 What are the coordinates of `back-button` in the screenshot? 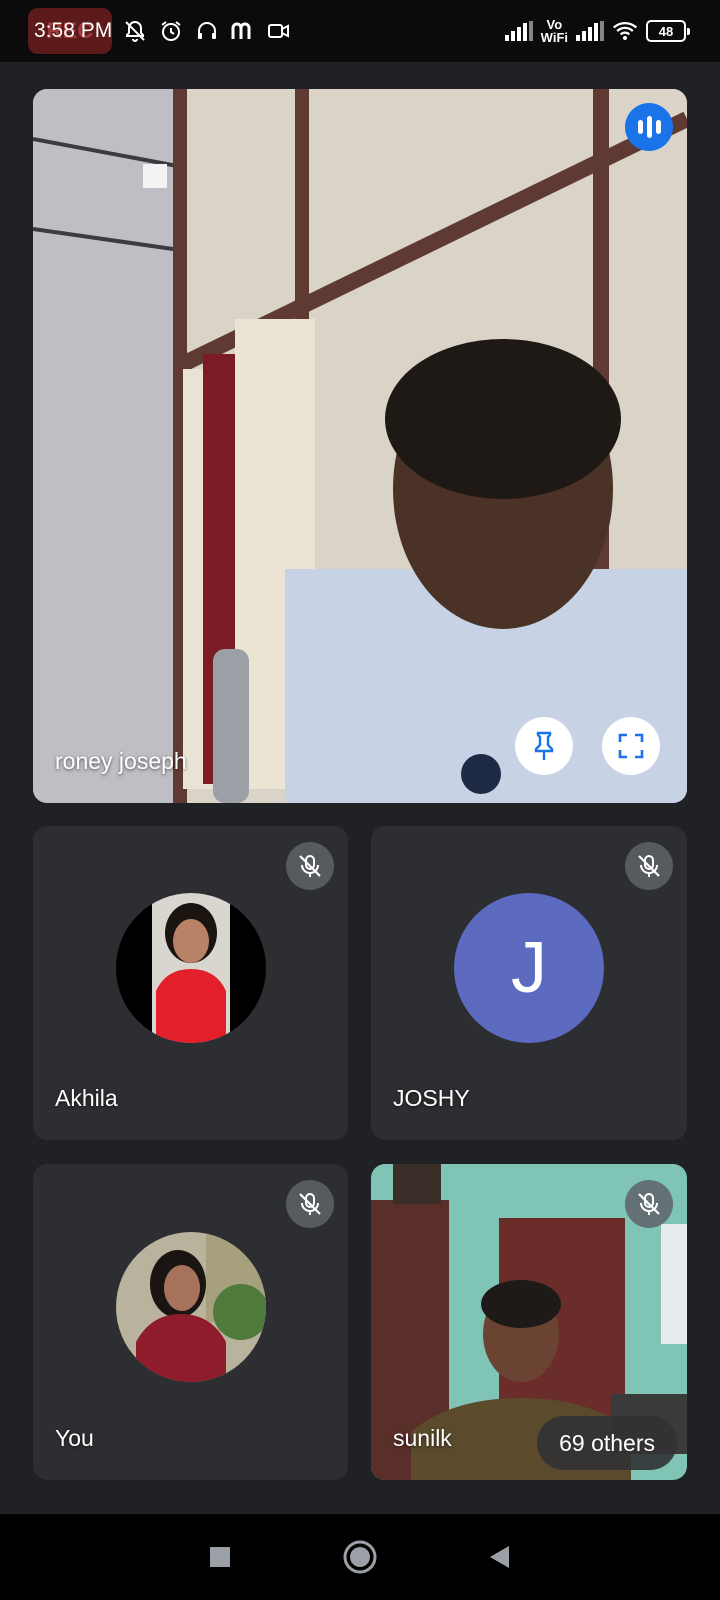 It's located at (500, 1557).